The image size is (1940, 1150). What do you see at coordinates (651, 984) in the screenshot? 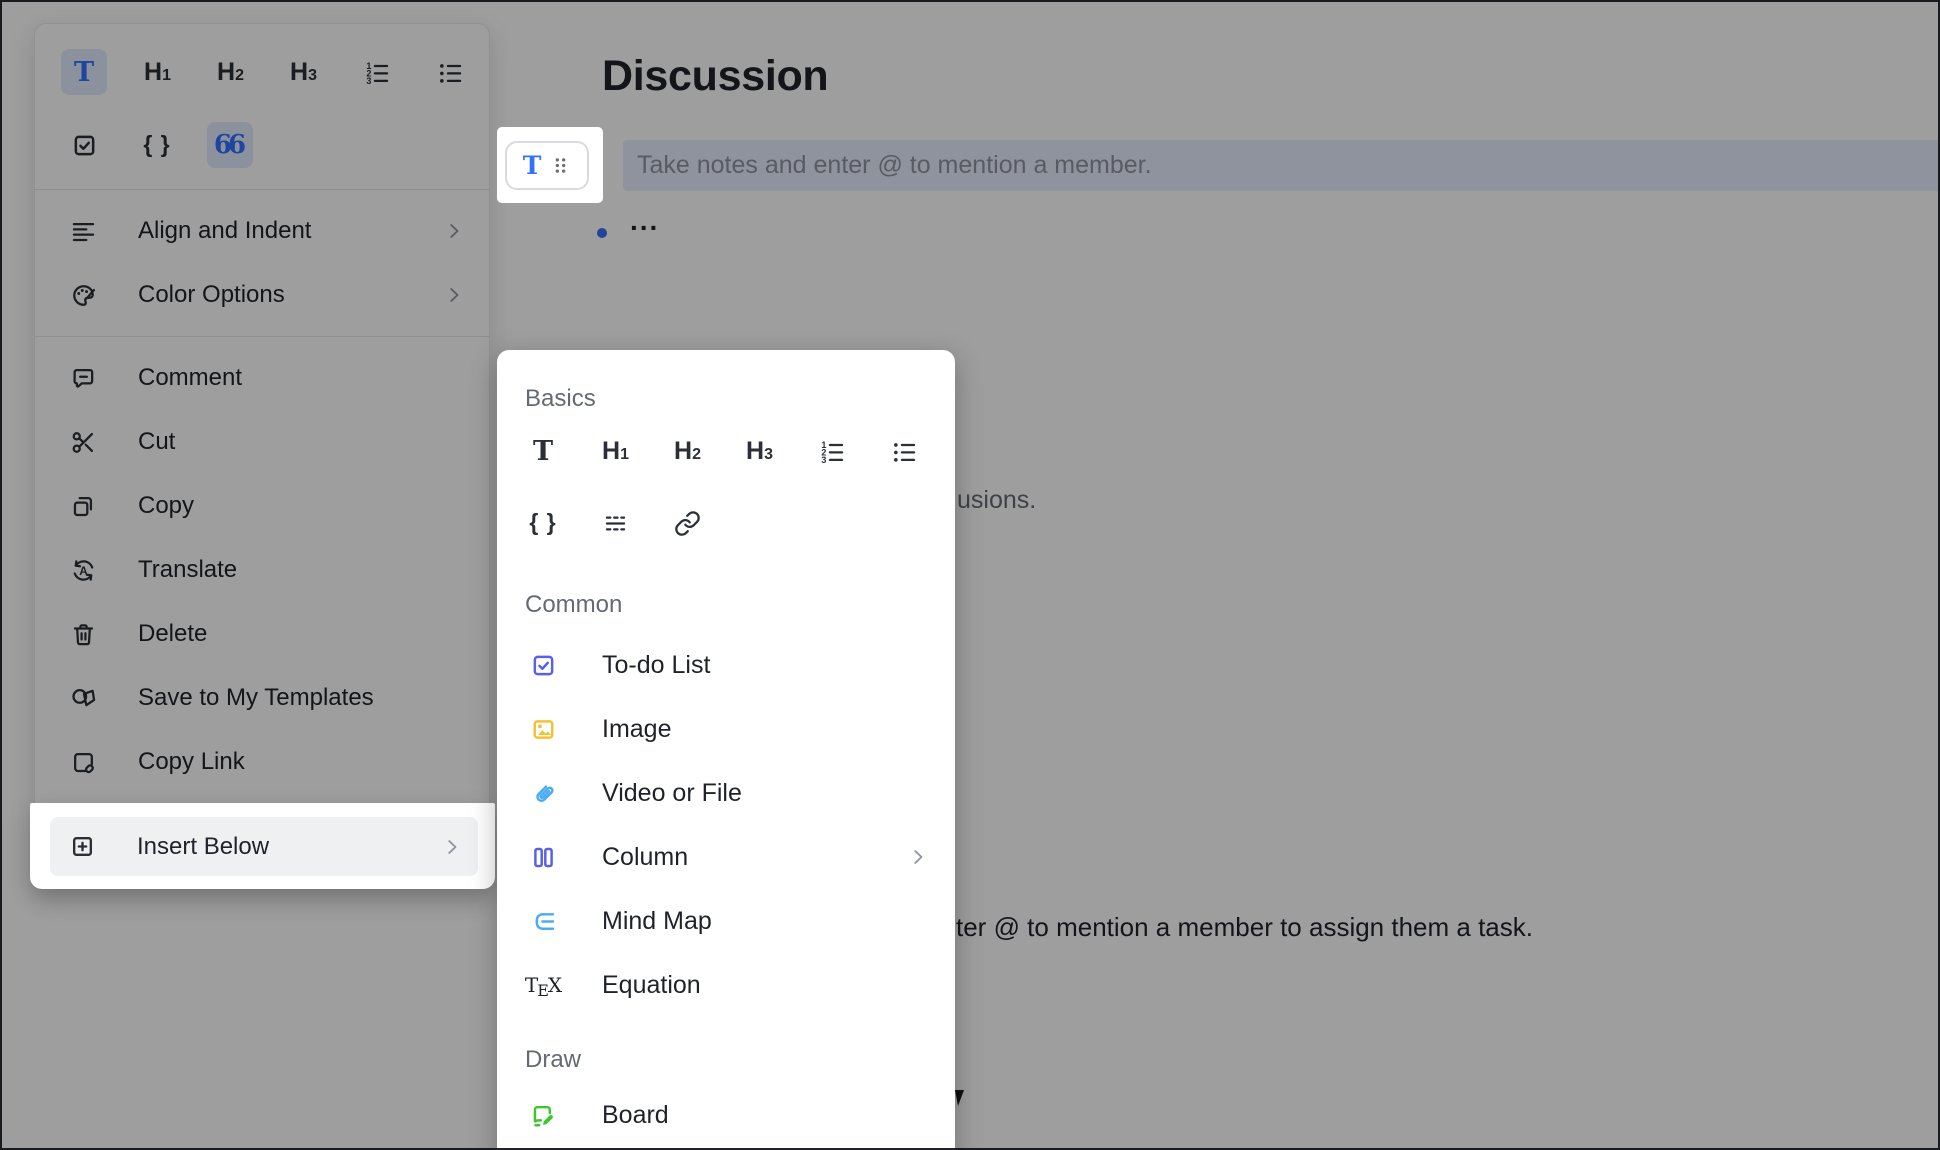
I see `submenu-item-label: Equation` at bounding box center [651, 984].